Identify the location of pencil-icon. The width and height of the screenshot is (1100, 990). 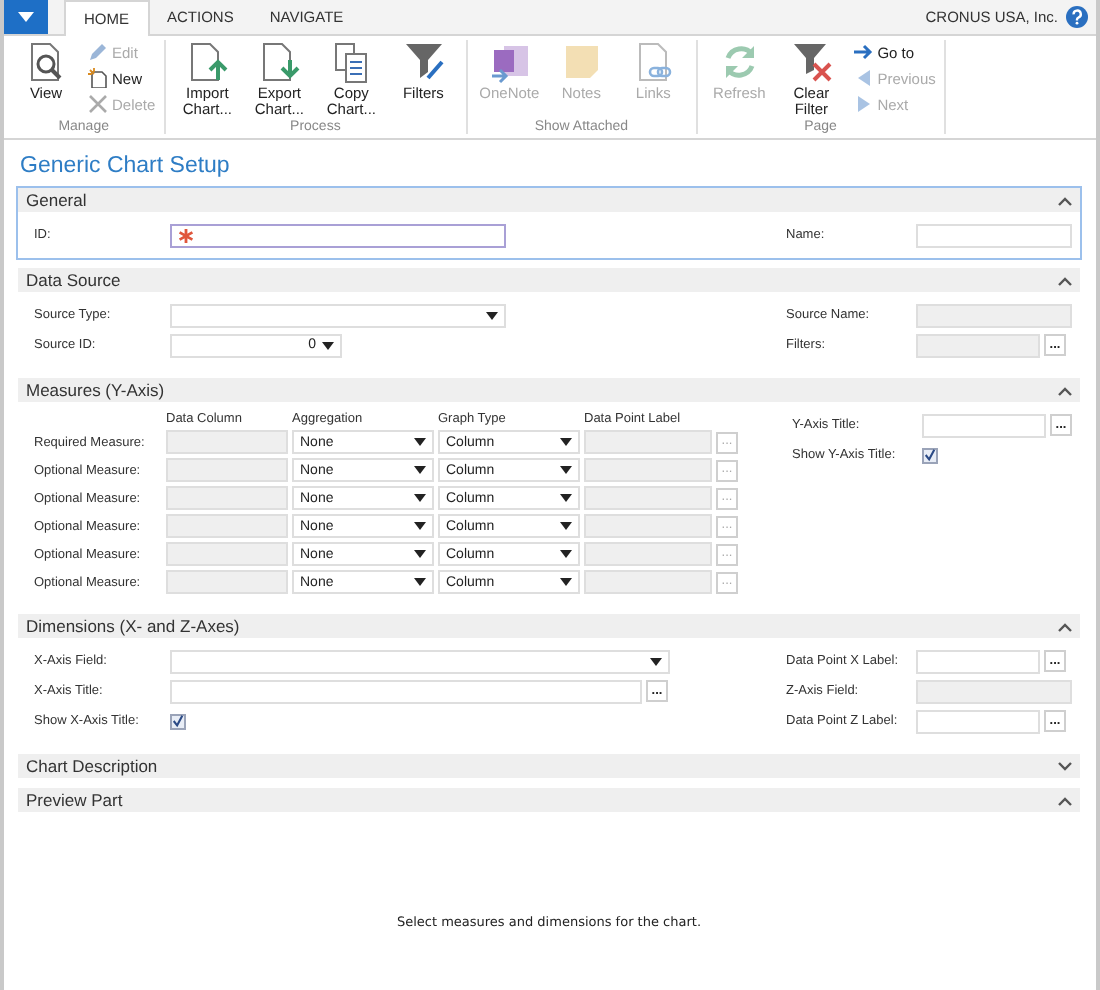
(98, 52).